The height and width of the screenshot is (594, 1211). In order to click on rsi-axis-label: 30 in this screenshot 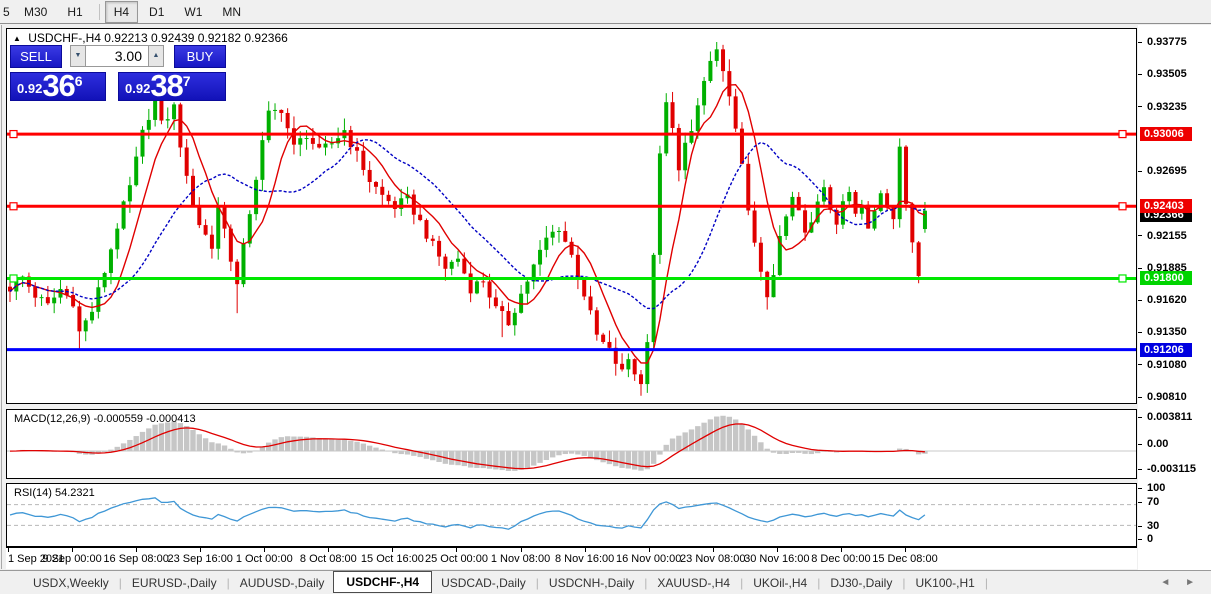, I will do `click(1153, 526)`.